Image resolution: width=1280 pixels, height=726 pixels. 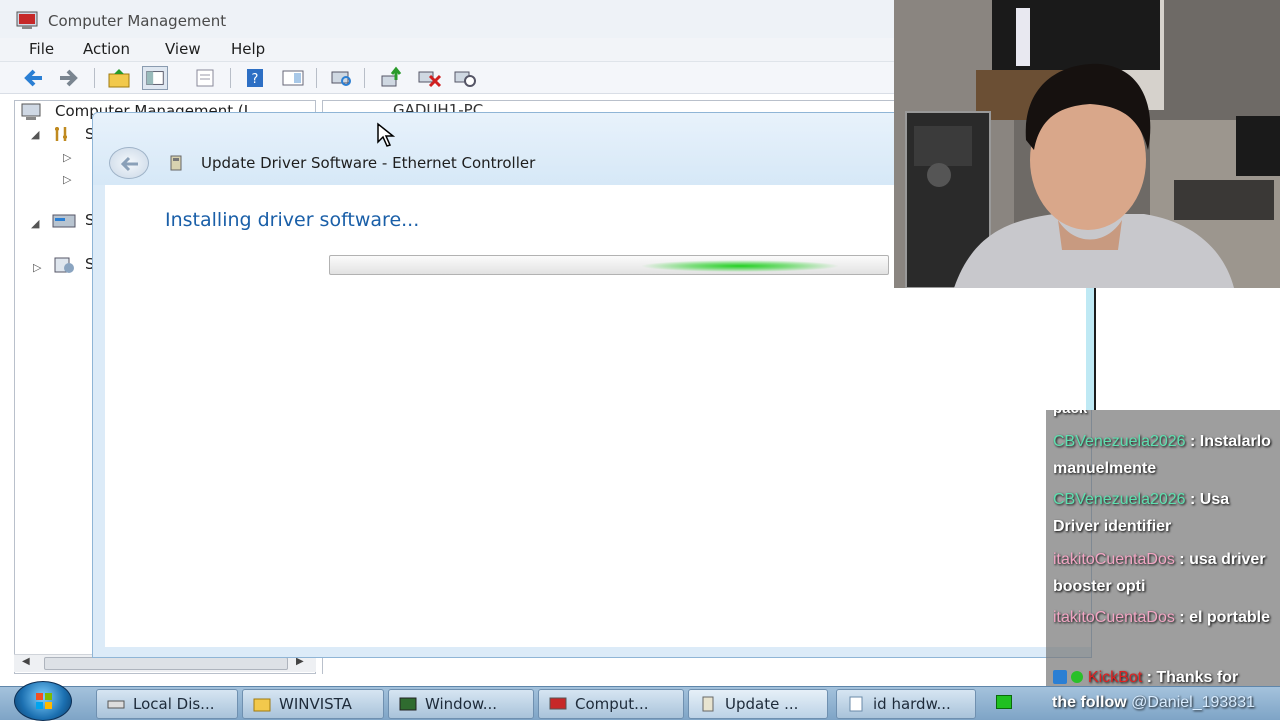 I want to click on menu-action: Action, so click(x=106, y=49).